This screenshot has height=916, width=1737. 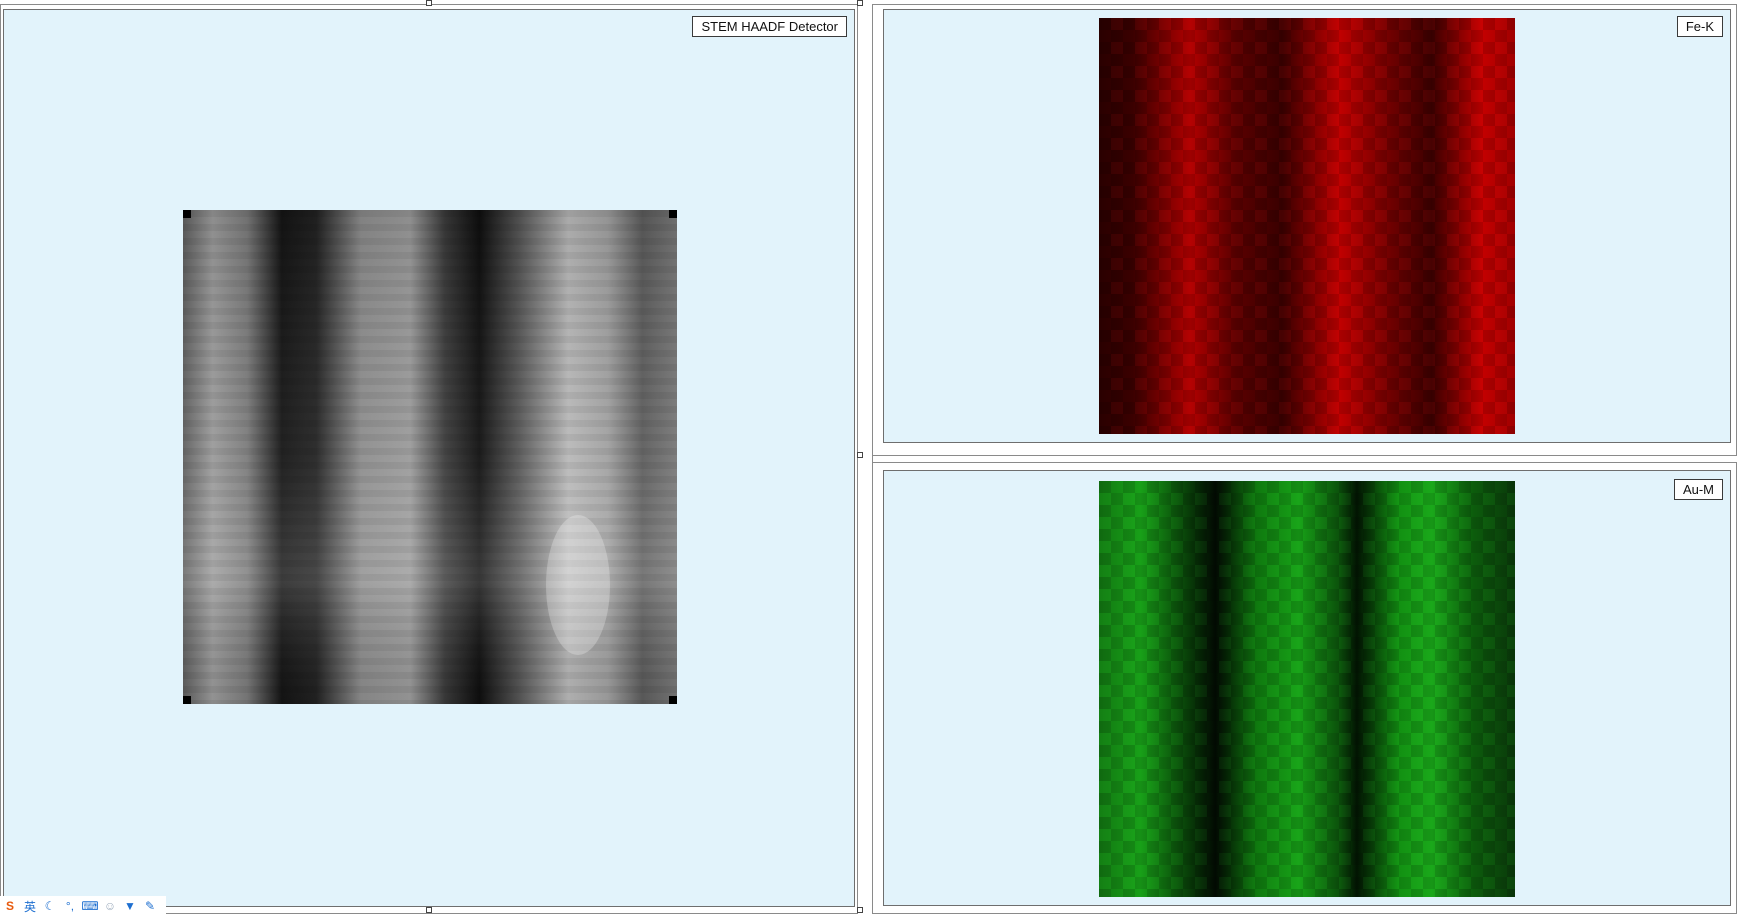 I want to click on corner-resize-handle-top, so click(x=860, y=3).